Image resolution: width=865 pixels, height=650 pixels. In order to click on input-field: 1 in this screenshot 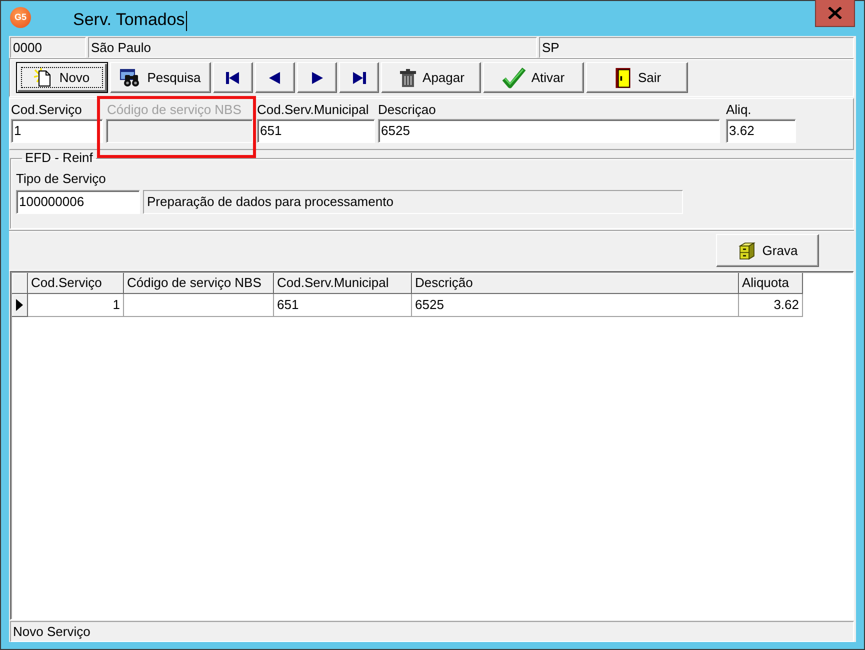, I will do `click(57, 131)`.